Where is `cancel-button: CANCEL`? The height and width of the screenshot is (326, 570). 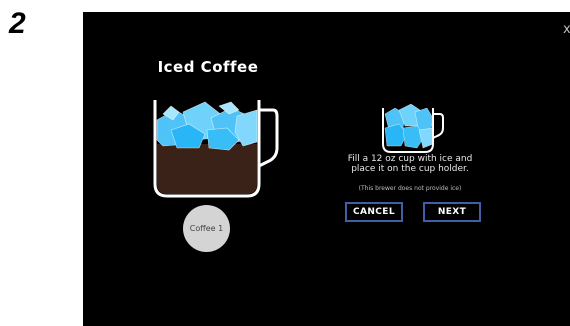
cancel-button: CANCEL is located at coordinates (374, 212).